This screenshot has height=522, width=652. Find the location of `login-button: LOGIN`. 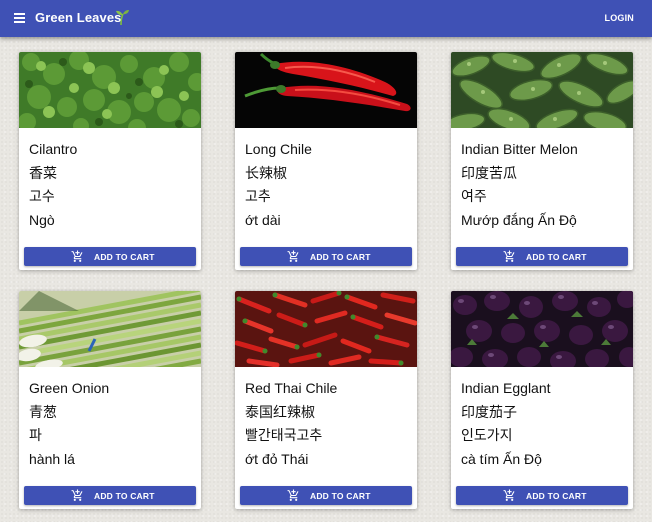

login-button: LOGIN is located at coordinates (620, 18).